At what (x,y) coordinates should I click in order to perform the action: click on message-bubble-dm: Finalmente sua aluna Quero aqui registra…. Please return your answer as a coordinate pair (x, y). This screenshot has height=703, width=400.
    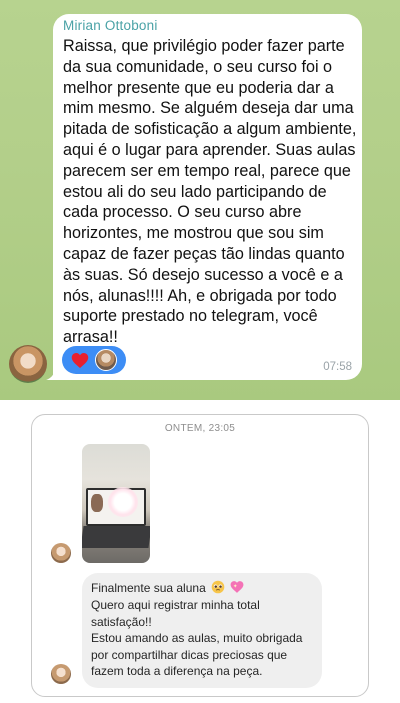
    Looking at the image, I should click on (202, 630).